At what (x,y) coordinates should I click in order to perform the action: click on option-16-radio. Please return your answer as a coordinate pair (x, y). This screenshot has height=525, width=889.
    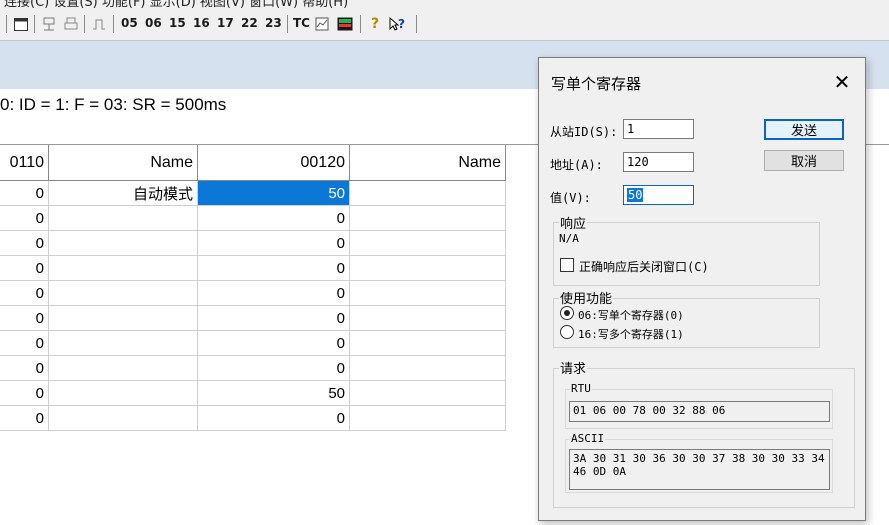
    Looking at the image, I should click on (567, 332).